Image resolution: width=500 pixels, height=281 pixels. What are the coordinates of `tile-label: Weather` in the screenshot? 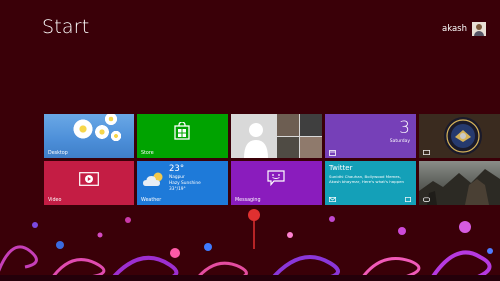 It's located at (151, 200).